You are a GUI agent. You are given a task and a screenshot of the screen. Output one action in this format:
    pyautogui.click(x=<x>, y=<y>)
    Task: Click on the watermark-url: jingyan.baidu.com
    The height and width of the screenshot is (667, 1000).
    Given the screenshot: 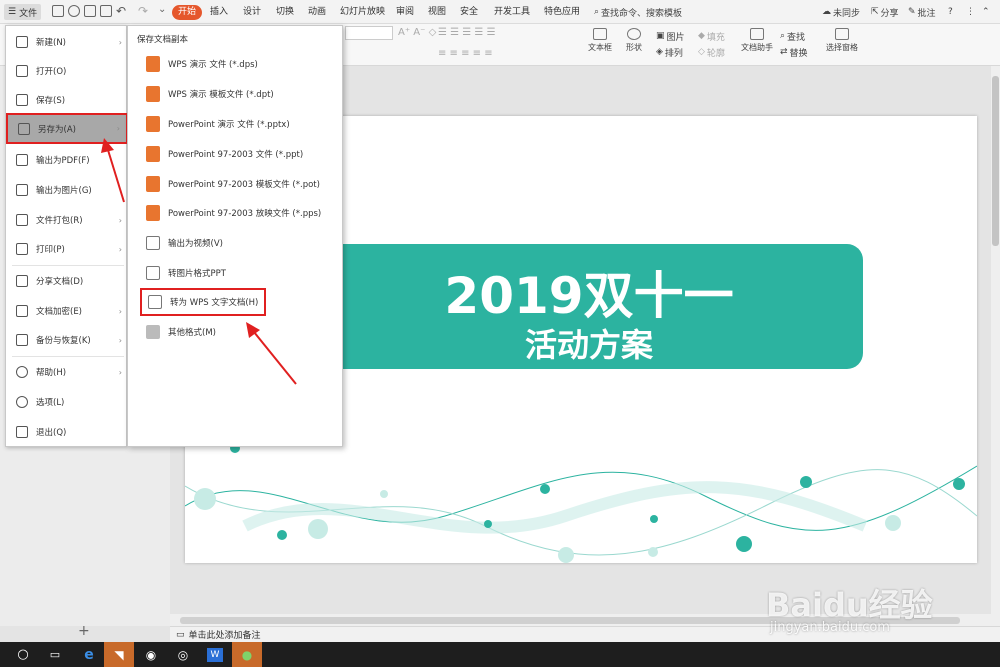 What is the action you would take?
    pyautogui.click(x=830, y=627)
    